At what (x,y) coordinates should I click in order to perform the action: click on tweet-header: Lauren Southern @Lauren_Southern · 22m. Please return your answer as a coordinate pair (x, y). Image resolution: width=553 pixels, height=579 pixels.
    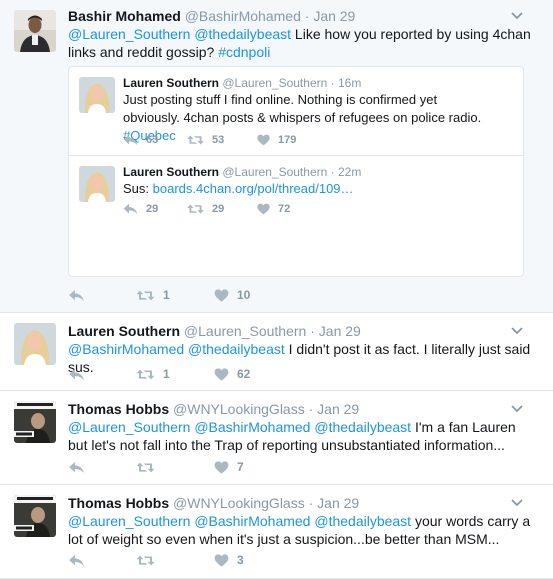
    Looking at the image, I should click on (242, 172).